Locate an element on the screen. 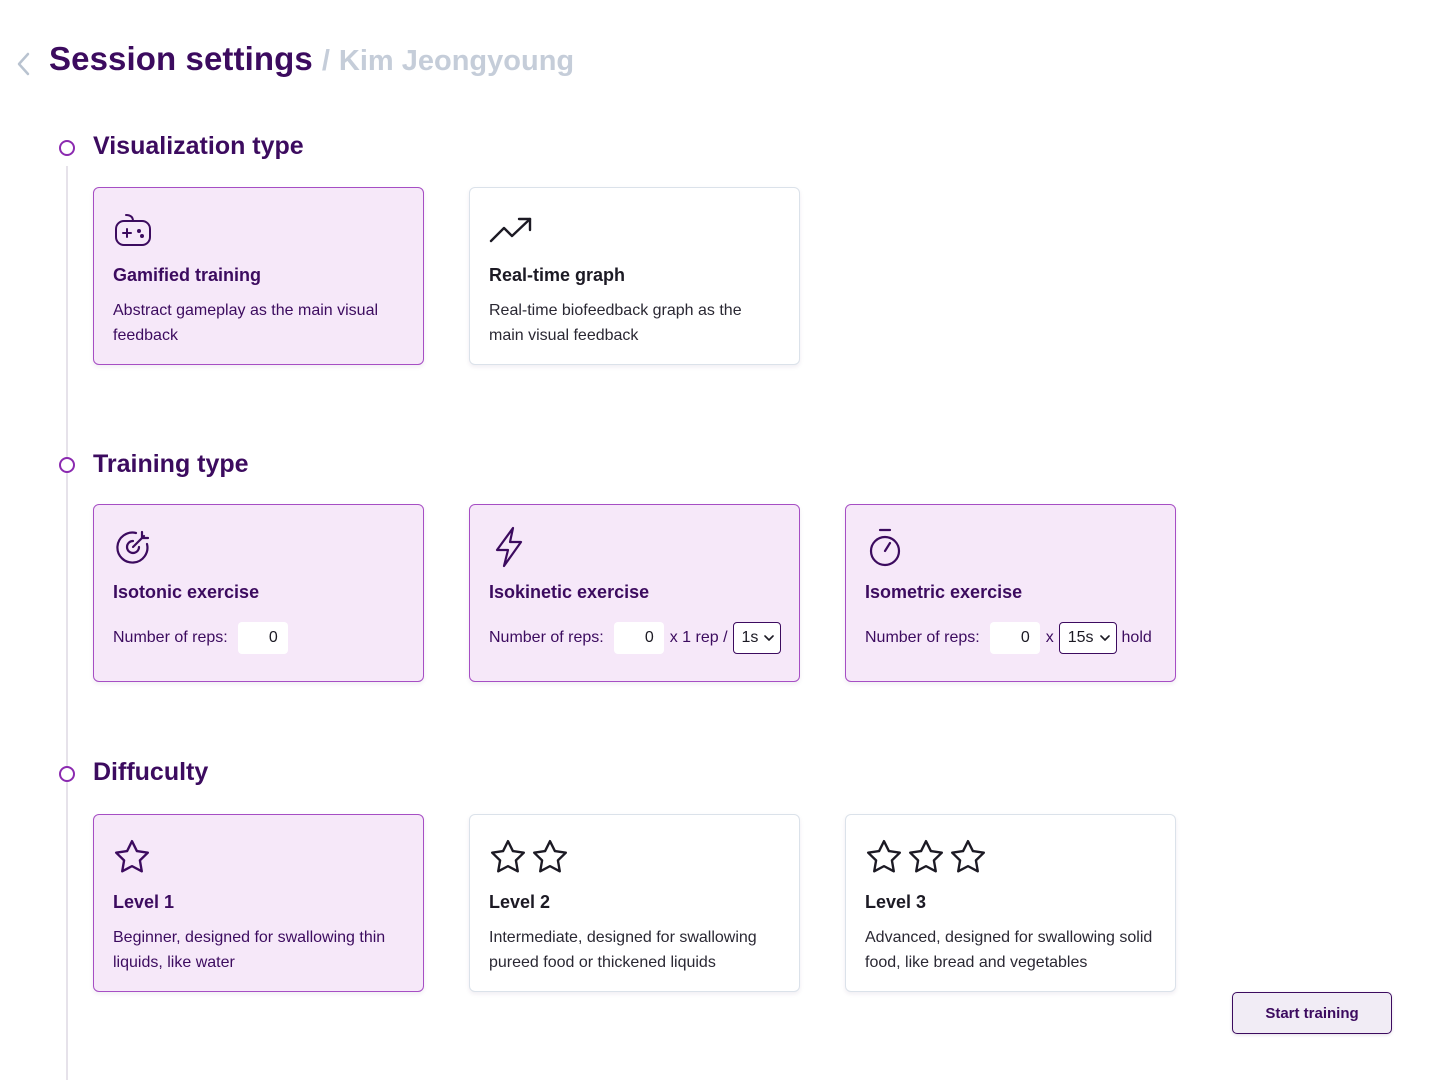 The width and height of the screenshot is (1440, 1080). option-title: Isotonic exercise is located at coordinates (186, 592).